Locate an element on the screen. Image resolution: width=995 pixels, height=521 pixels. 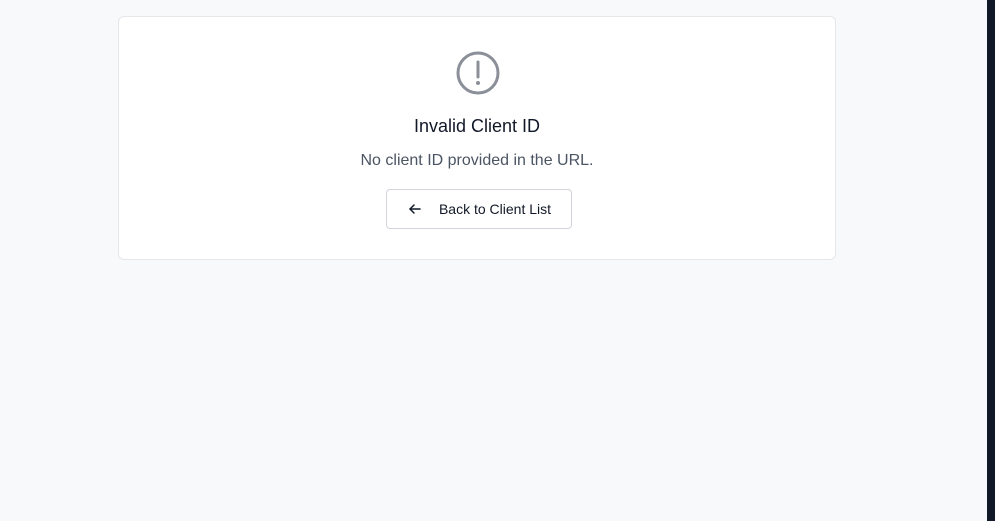
error-message: No client ID provided in the URL. is located at coordinates (477, 160).